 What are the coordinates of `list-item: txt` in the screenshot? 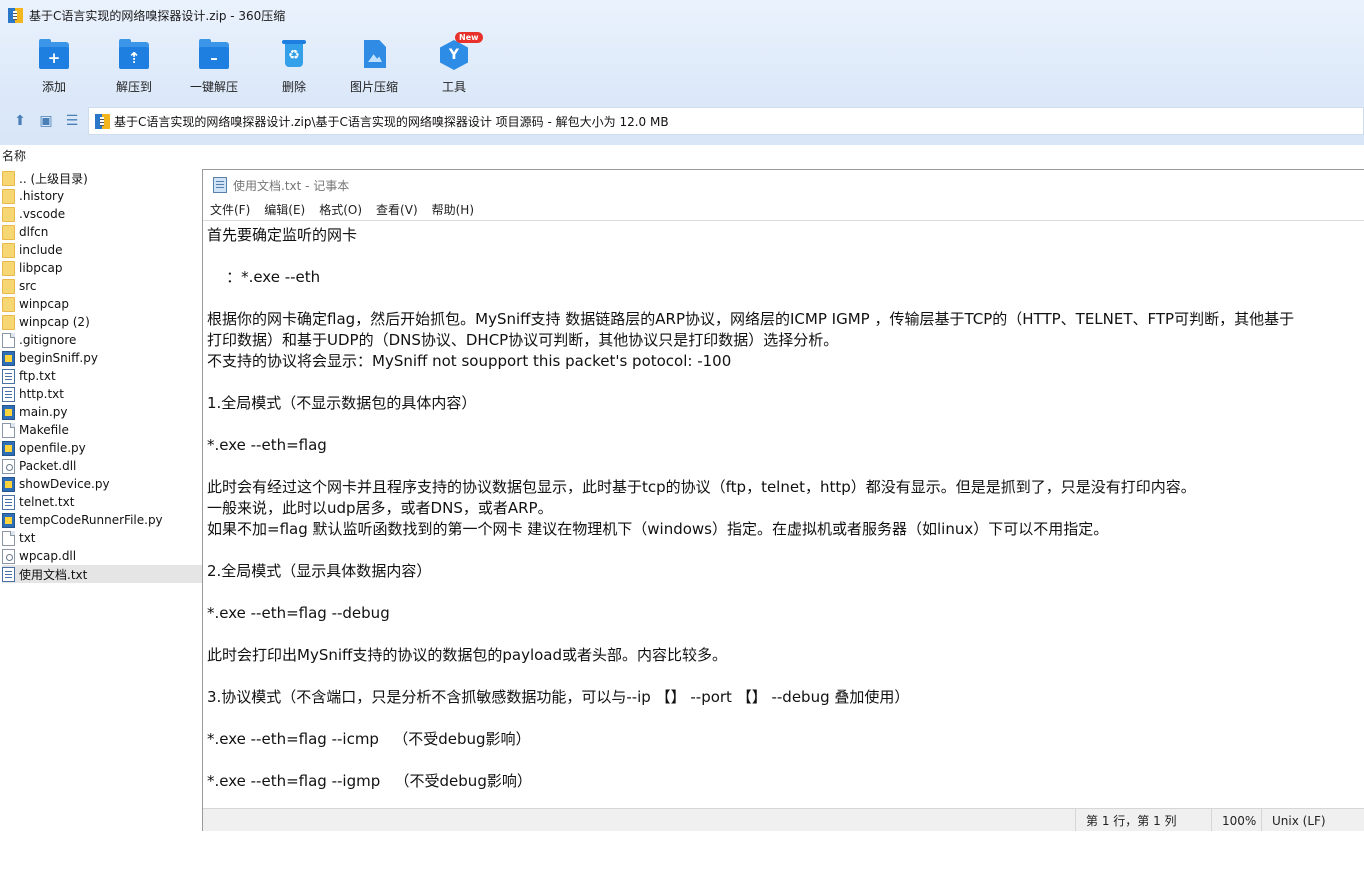 It's located at (101, 538).